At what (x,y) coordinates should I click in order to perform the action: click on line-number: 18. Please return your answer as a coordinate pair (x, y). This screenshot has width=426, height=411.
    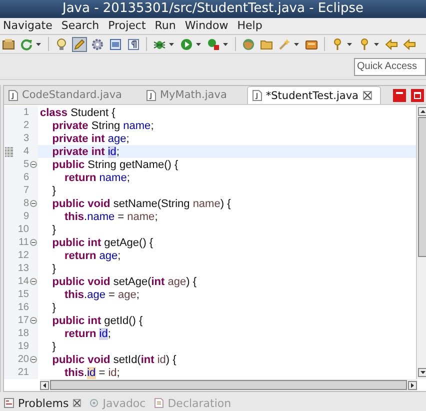
    Looking at the image, I should click on (22, 334).